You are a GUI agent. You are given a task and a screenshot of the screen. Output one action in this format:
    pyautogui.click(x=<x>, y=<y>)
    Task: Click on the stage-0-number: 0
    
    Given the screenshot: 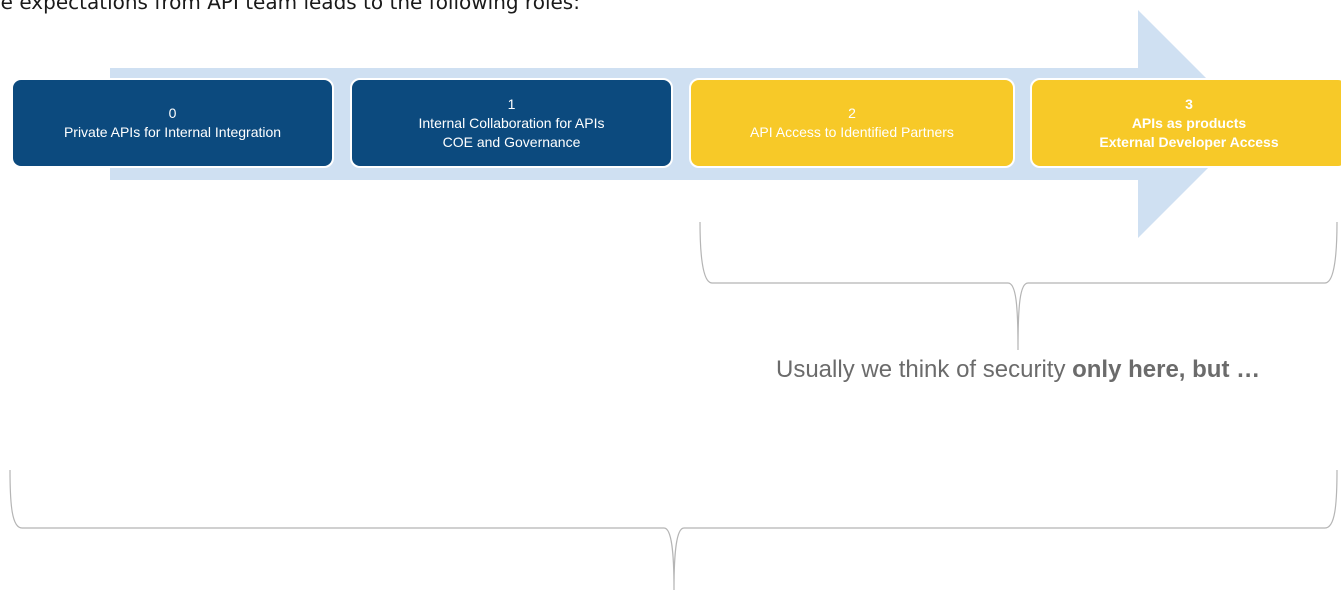 What is the action you would take?
    pyautogui.click(x=172, y=113)
    